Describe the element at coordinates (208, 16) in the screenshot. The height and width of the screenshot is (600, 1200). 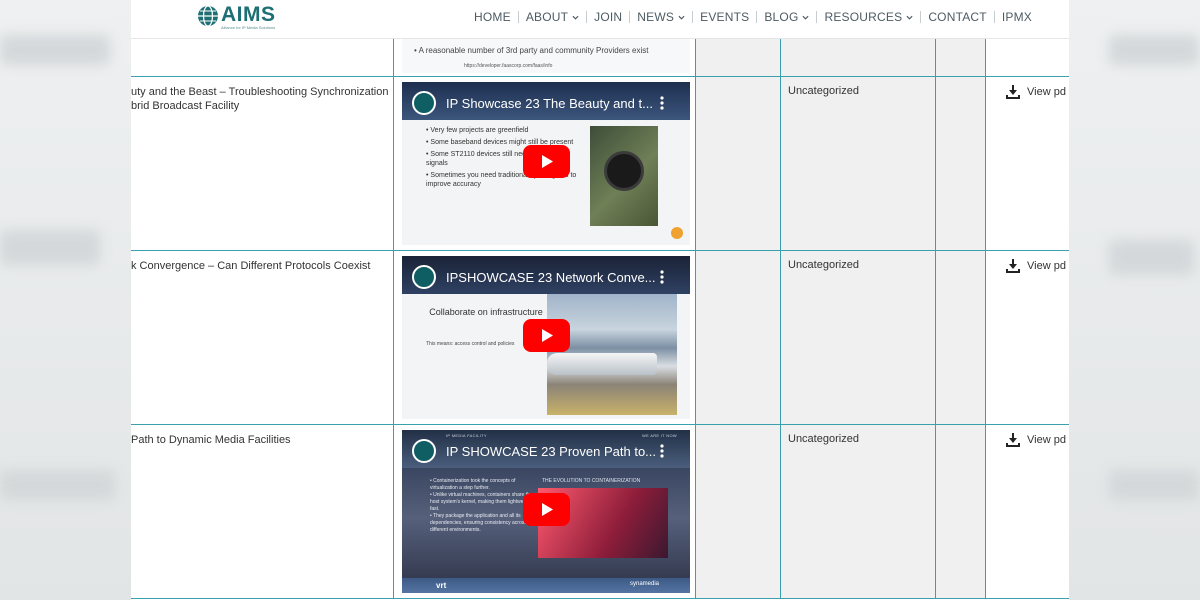
I see `globe-icon` at that location.